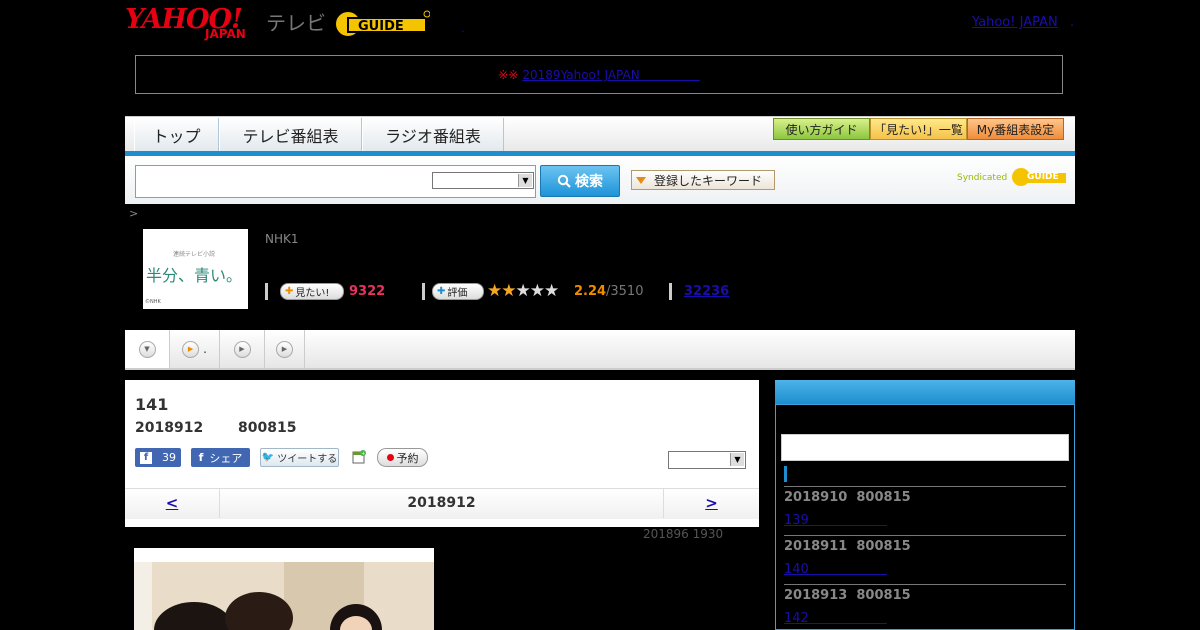 This screenshot has width=1200, height=630. Describe the element at coordinates (708, 180) in the screenshot. I see `registered-keyword-label: 登録したキーワード` at that location.